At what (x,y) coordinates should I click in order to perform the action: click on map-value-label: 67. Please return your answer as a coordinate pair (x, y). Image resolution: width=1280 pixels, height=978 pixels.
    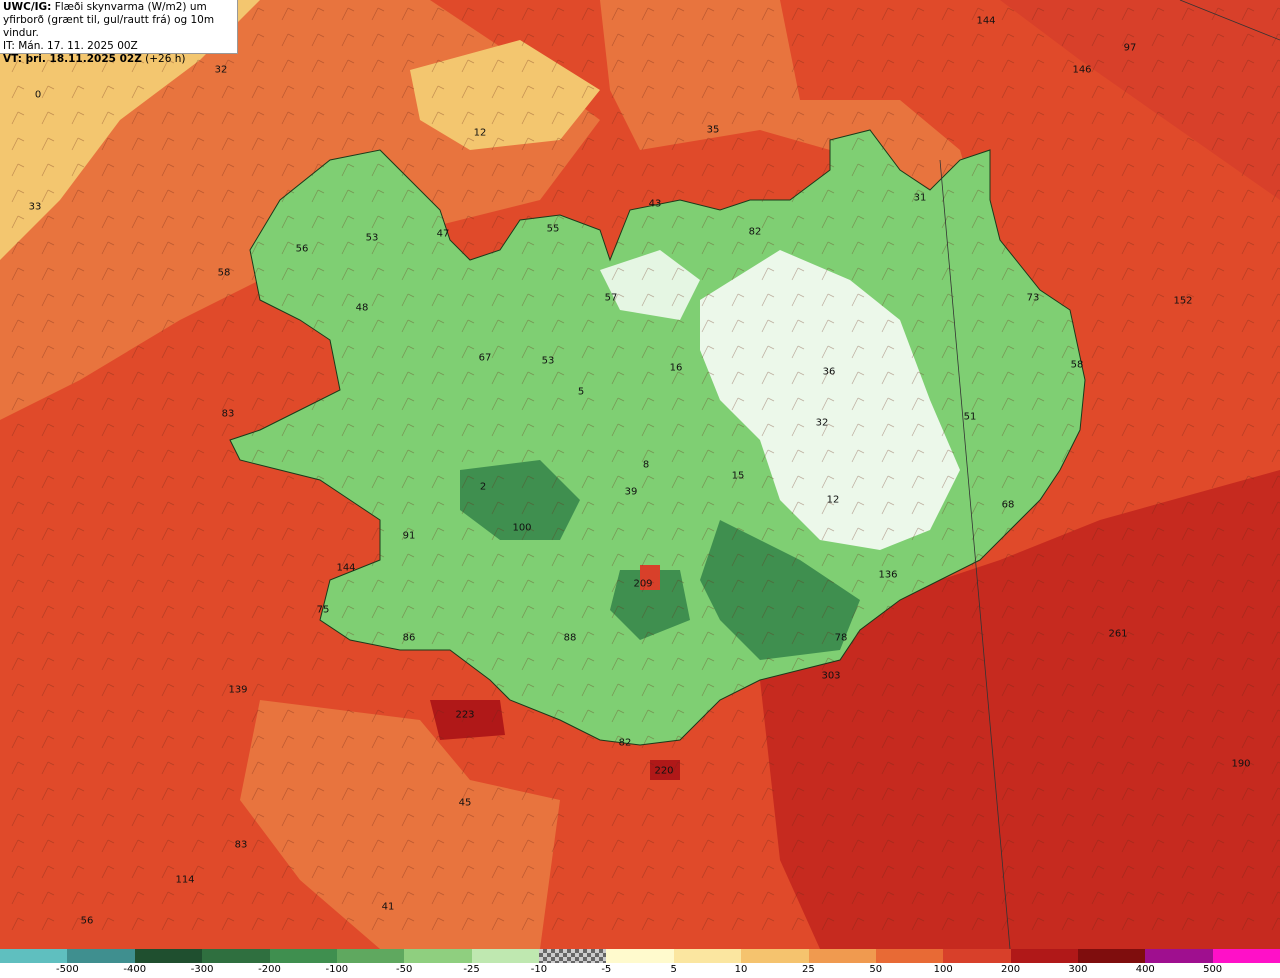
    Looking at the image, I should click on (485, 358).